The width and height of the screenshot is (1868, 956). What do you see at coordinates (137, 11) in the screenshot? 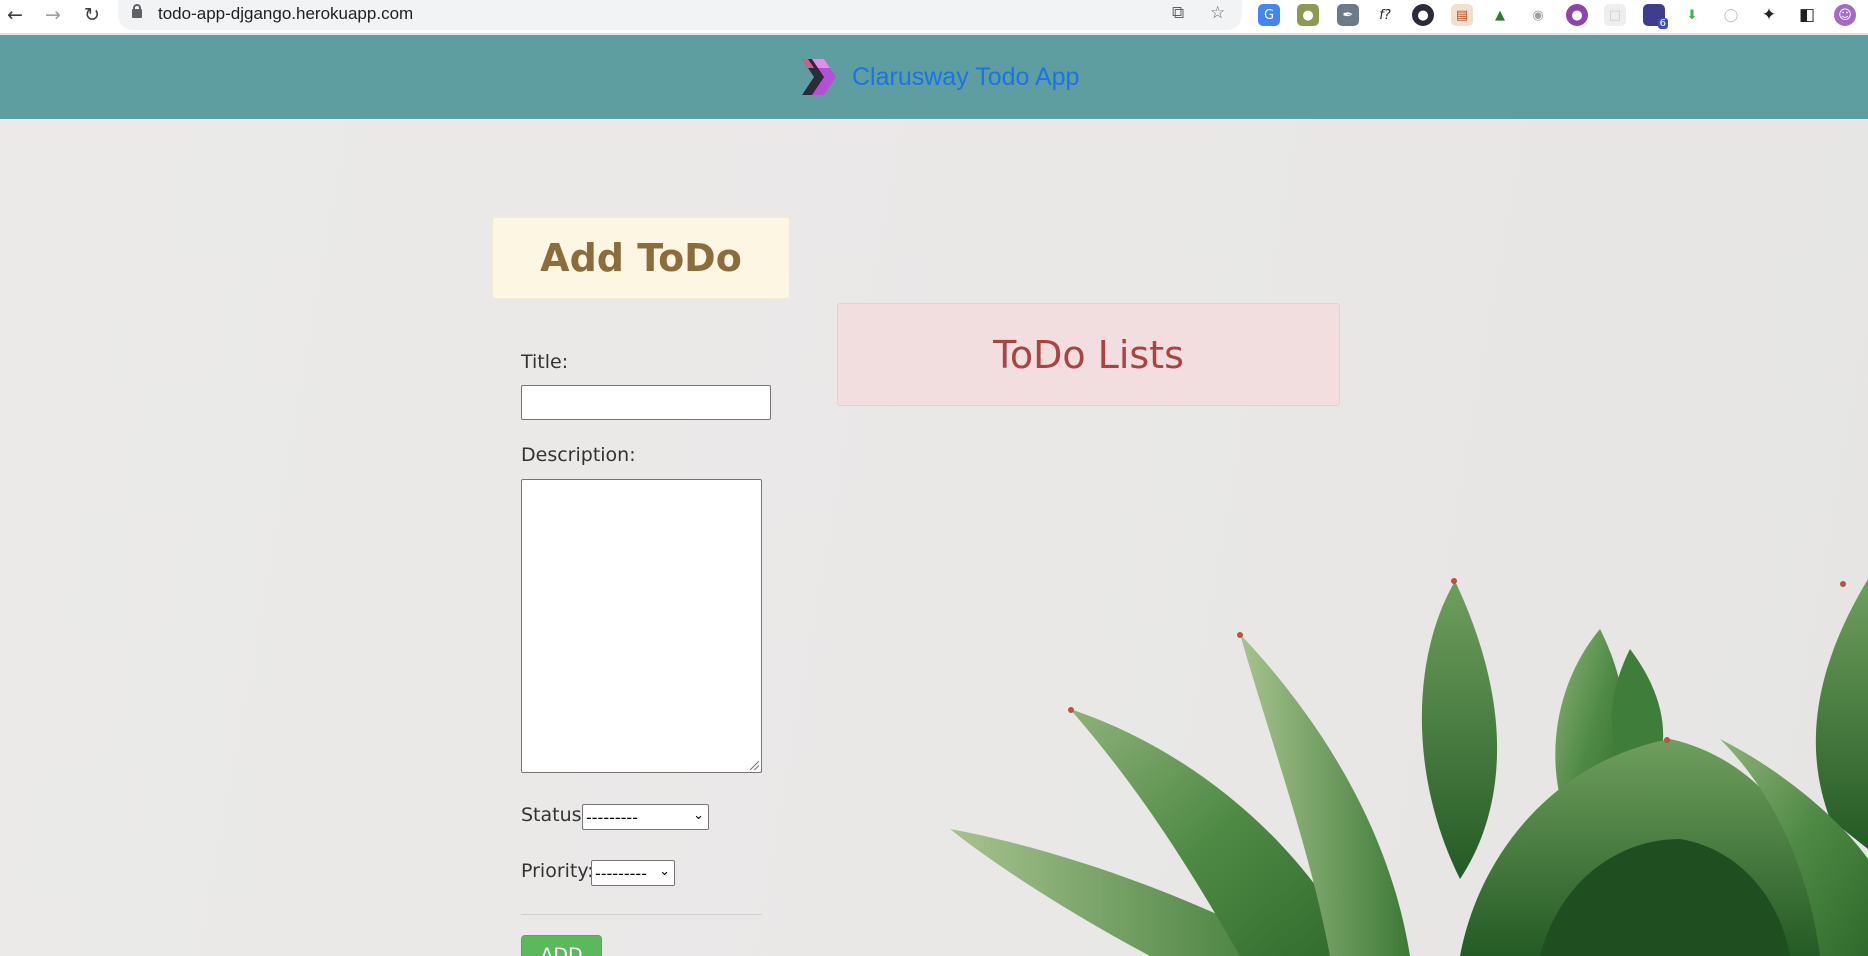
I see `lock-icon` at bounding box center [137, 11].